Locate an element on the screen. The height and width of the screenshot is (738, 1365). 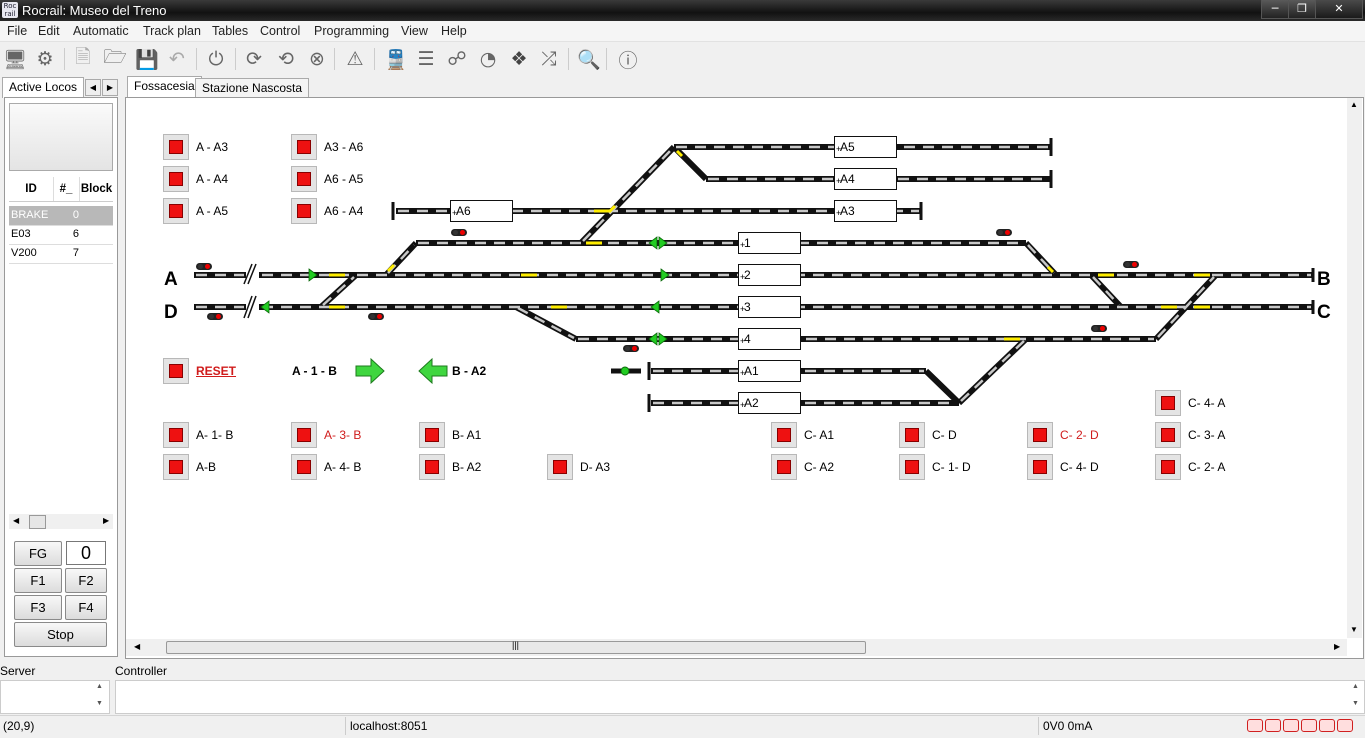
tab-active-locos: Active Locos is located at coordinates (43, 87).